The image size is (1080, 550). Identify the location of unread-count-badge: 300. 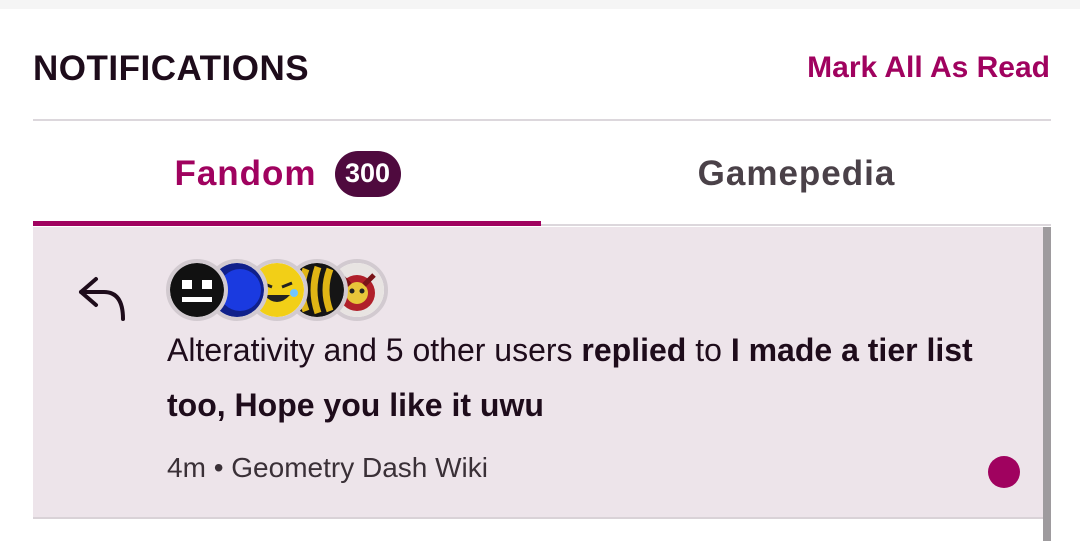
(367, 173).